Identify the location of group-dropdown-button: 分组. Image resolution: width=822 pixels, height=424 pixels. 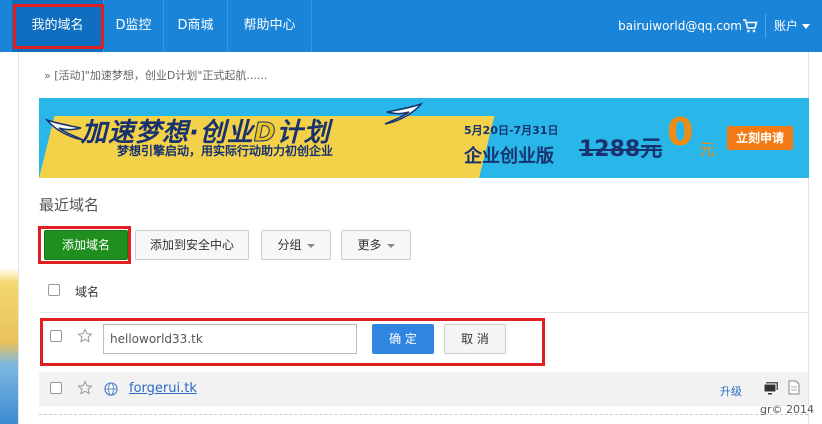
(296, 245).